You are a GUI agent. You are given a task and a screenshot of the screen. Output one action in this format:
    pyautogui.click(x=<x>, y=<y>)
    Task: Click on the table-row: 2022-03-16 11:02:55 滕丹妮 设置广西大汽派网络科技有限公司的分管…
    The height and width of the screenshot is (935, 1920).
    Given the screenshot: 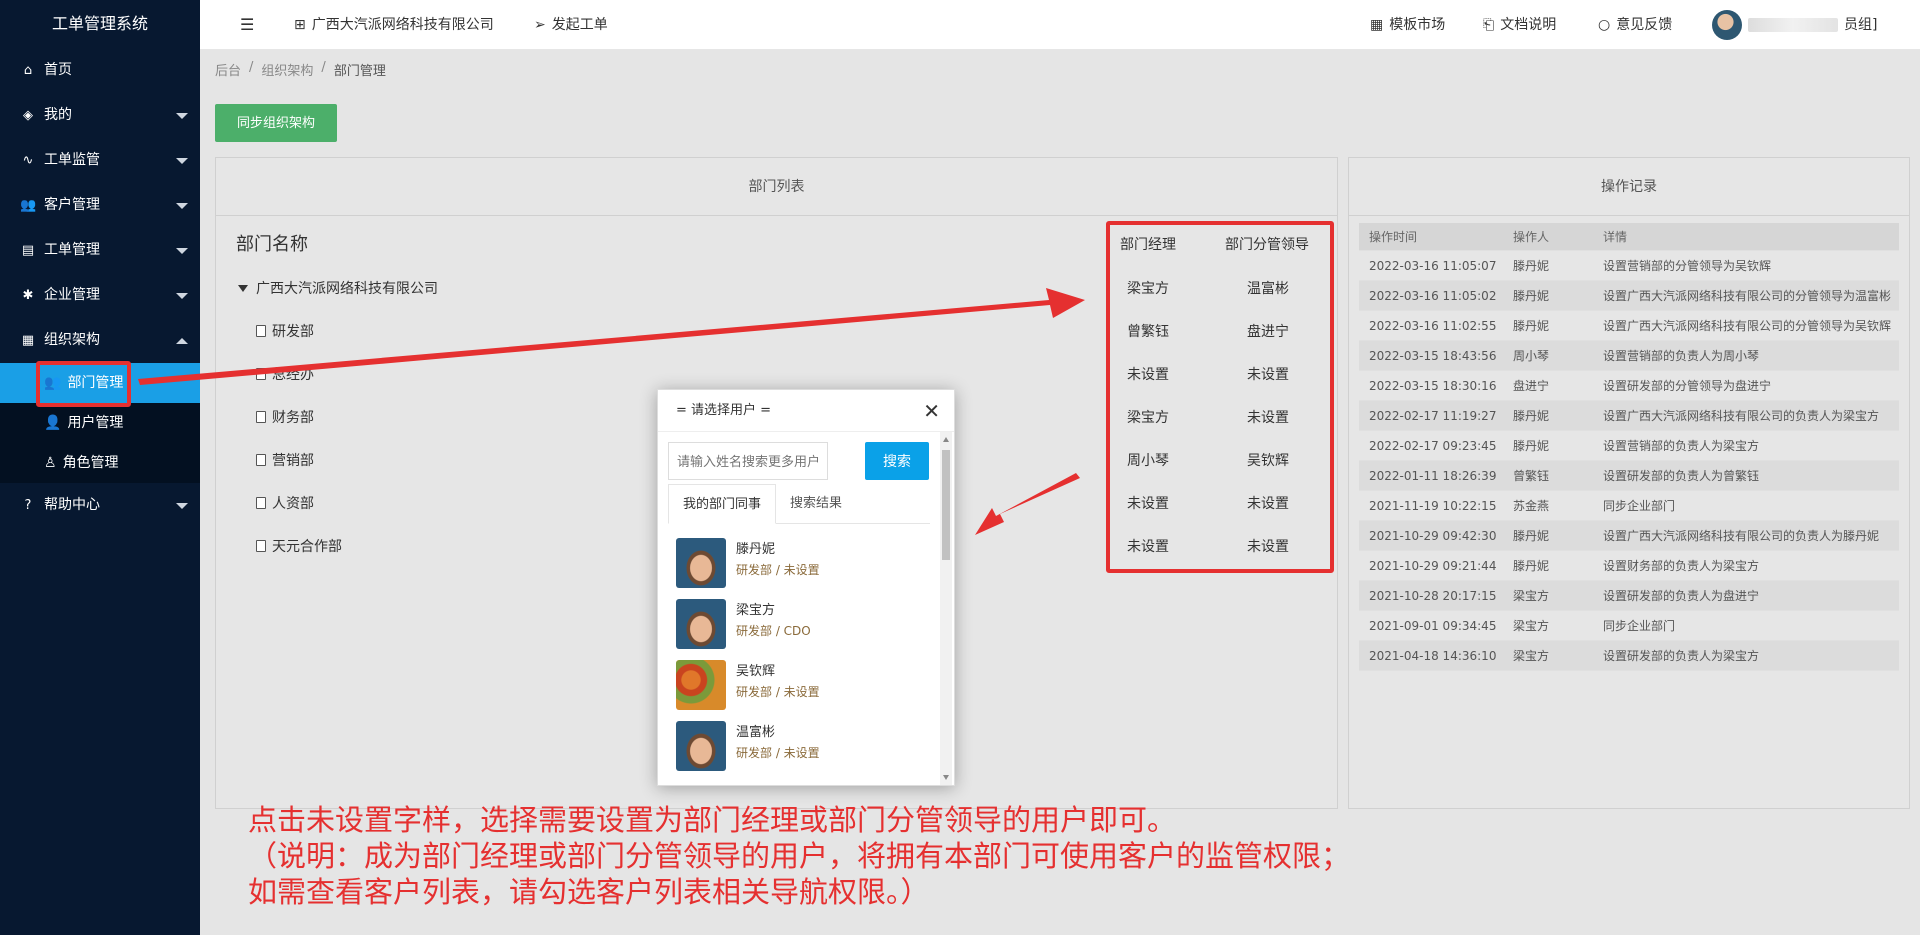 What is the action you would take?
    pyautogui.click(x=1629, y=326)
    